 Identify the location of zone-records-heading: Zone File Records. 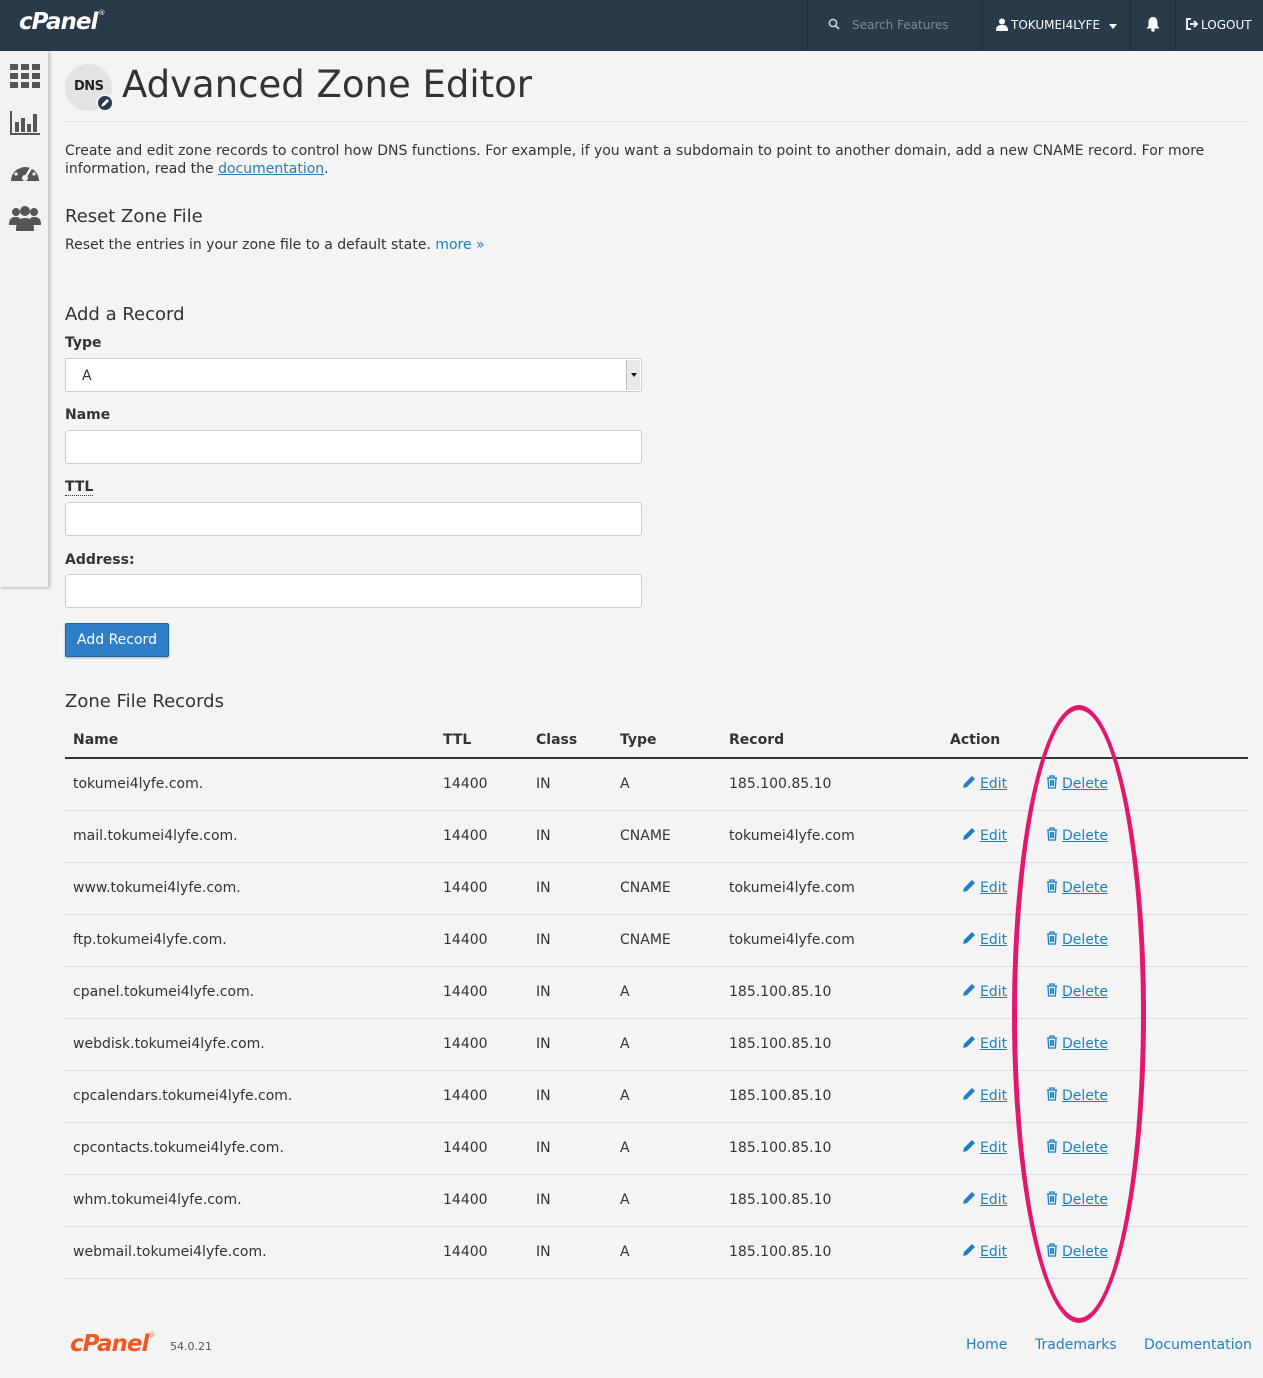
(144, 701).